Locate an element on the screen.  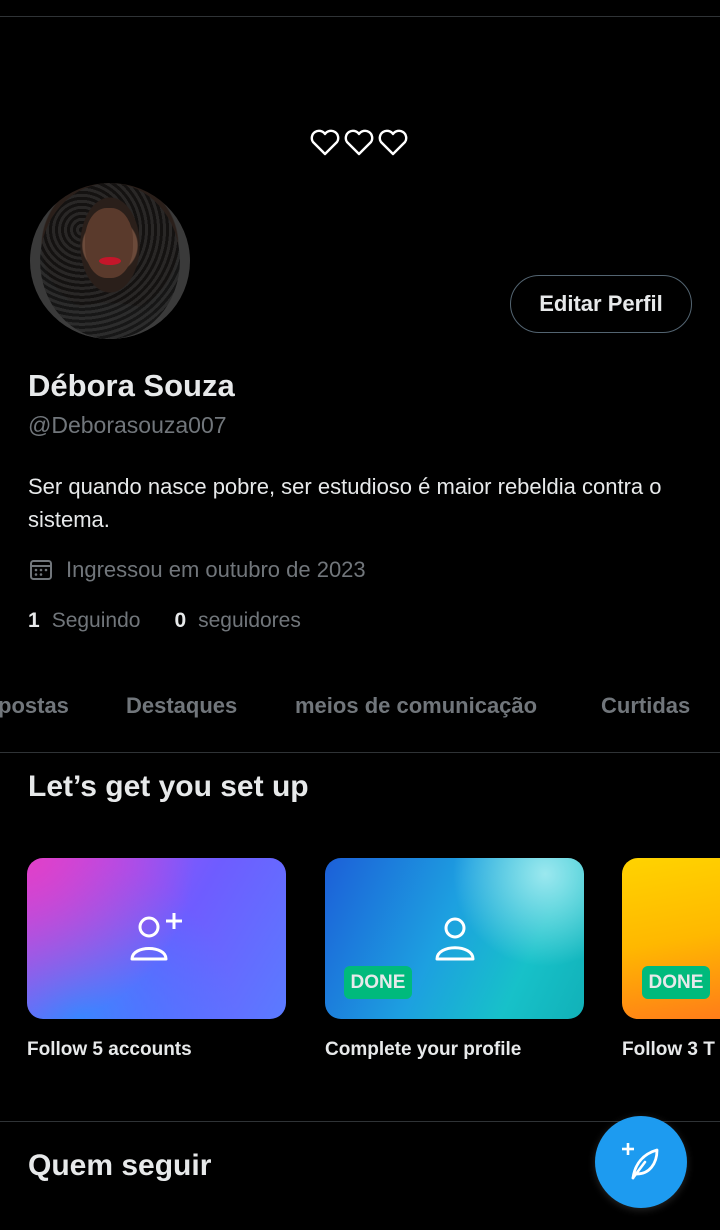
tab-likes: Curtidas is located at coordinates (645, 706).